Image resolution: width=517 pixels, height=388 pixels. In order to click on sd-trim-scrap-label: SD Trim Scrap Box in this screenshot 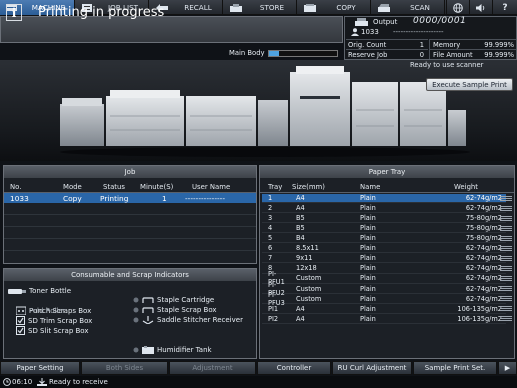, I will do `click(60, 320)`.